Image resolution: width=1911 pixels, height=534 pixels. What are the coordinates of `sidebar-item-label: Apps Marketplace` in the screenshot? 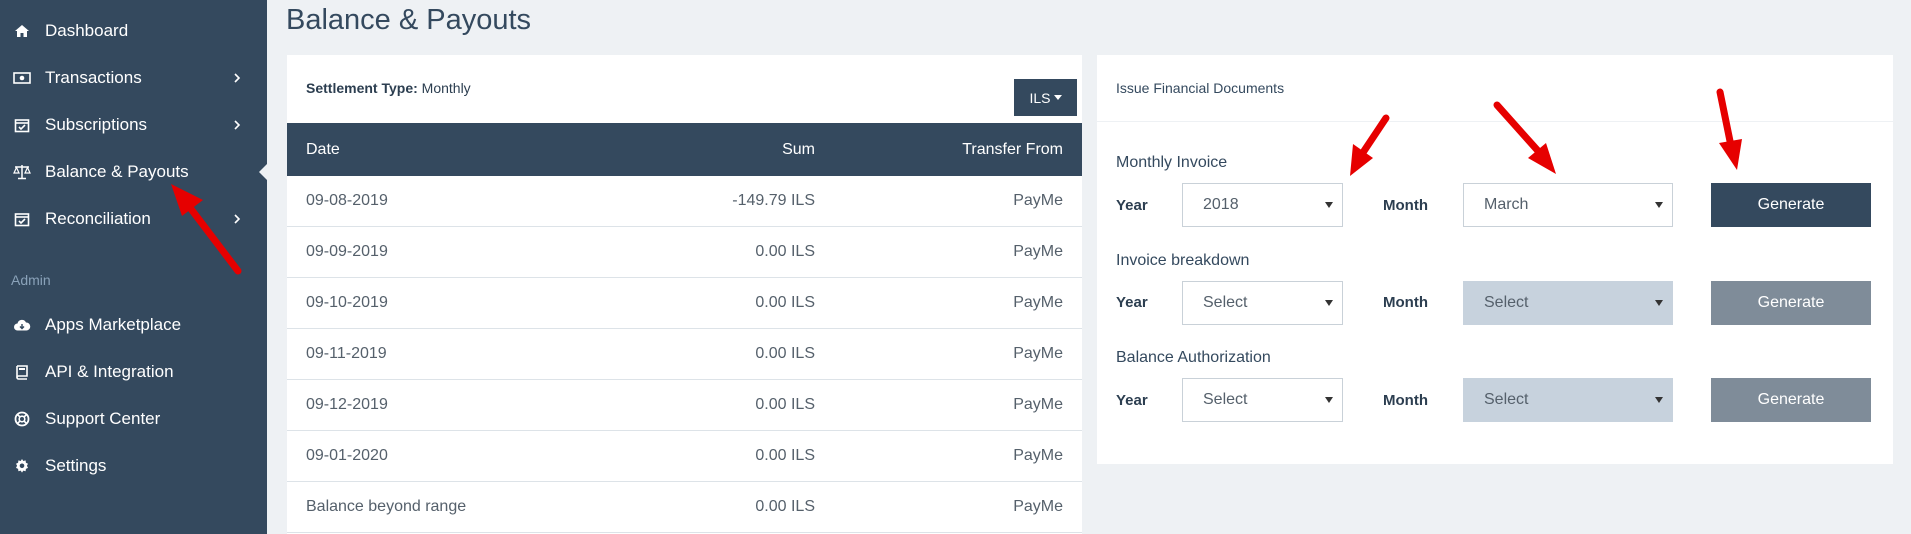 It's located at (113, 324).